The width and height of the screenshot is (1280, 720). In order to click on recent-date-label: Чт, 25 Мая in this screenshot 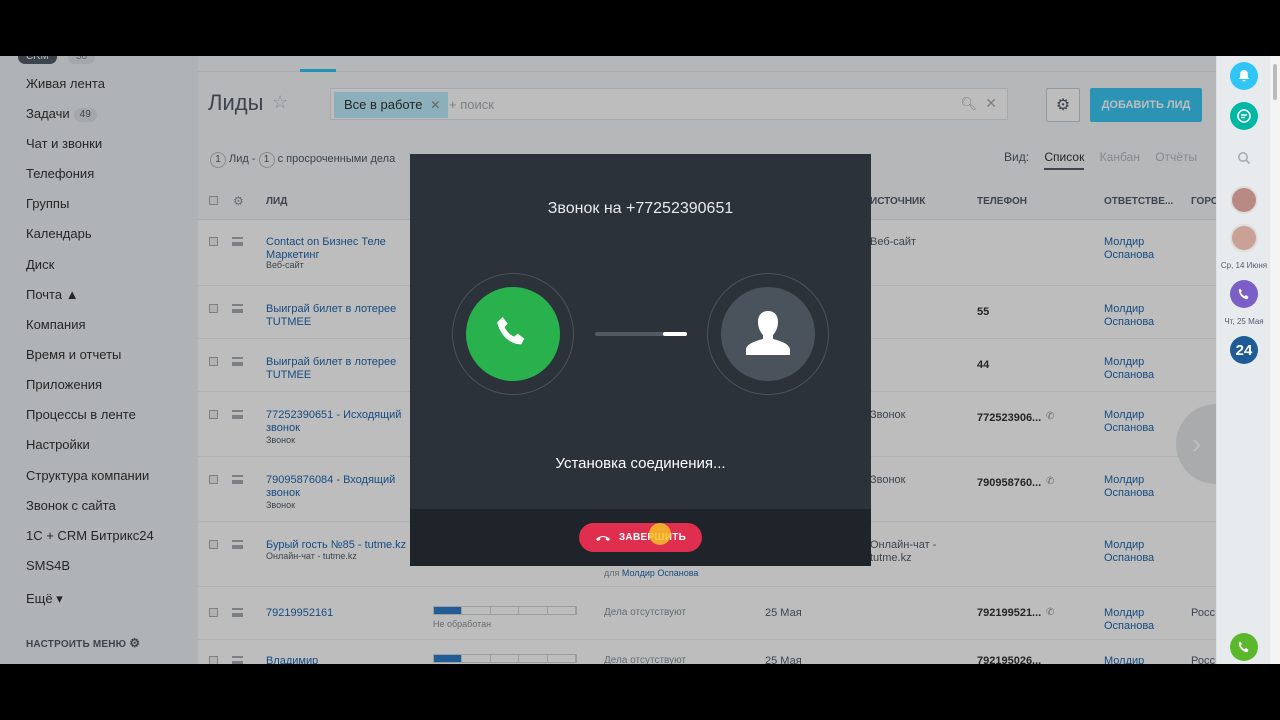, I will do `click(1244, 321)`.